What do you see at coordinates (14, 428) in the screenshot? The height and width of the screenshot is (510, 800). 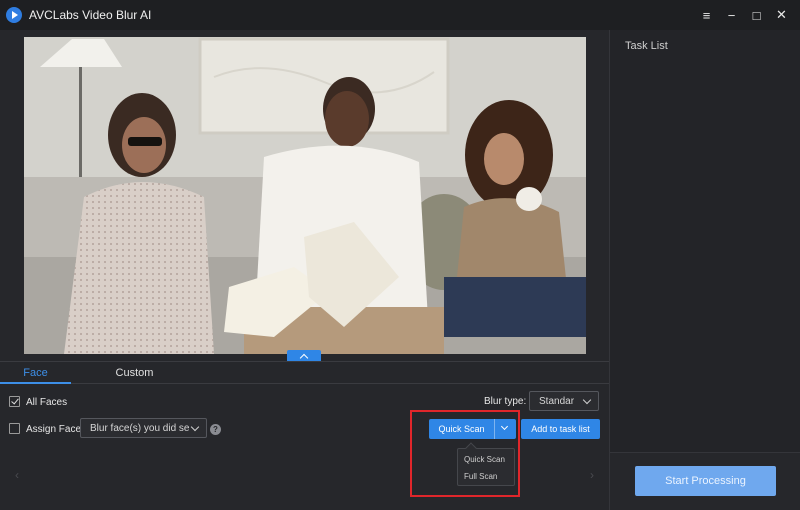 I see `assign-face-checkbox` at bounding box center [14, 428].